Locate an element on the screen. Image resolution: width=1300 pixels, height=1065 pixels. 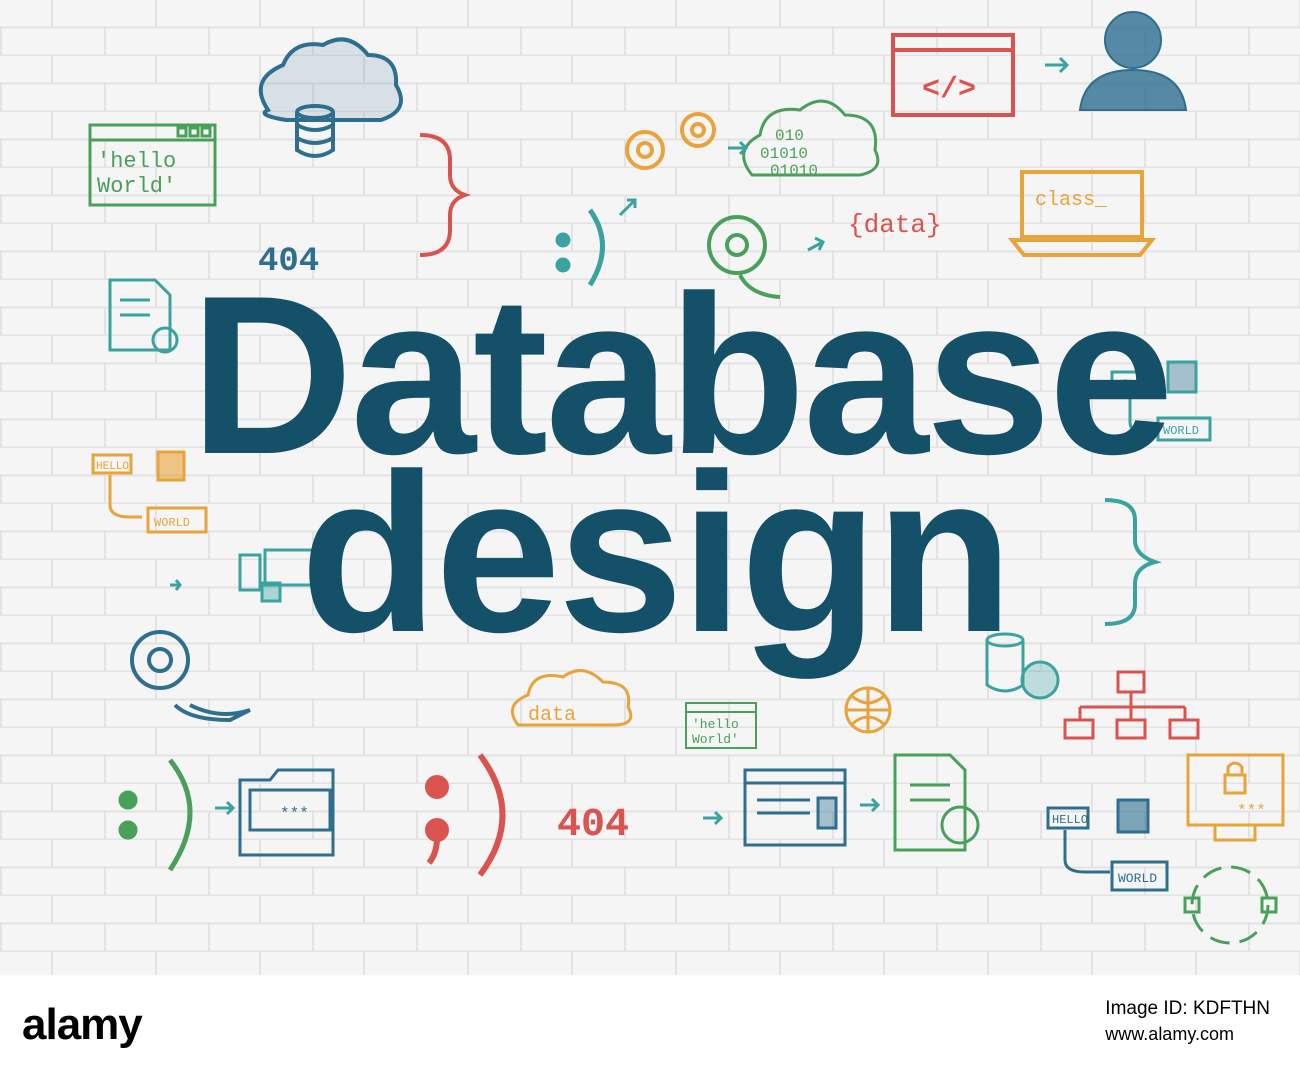
brand-logo: alamy is located at coordinates (82, 1025).